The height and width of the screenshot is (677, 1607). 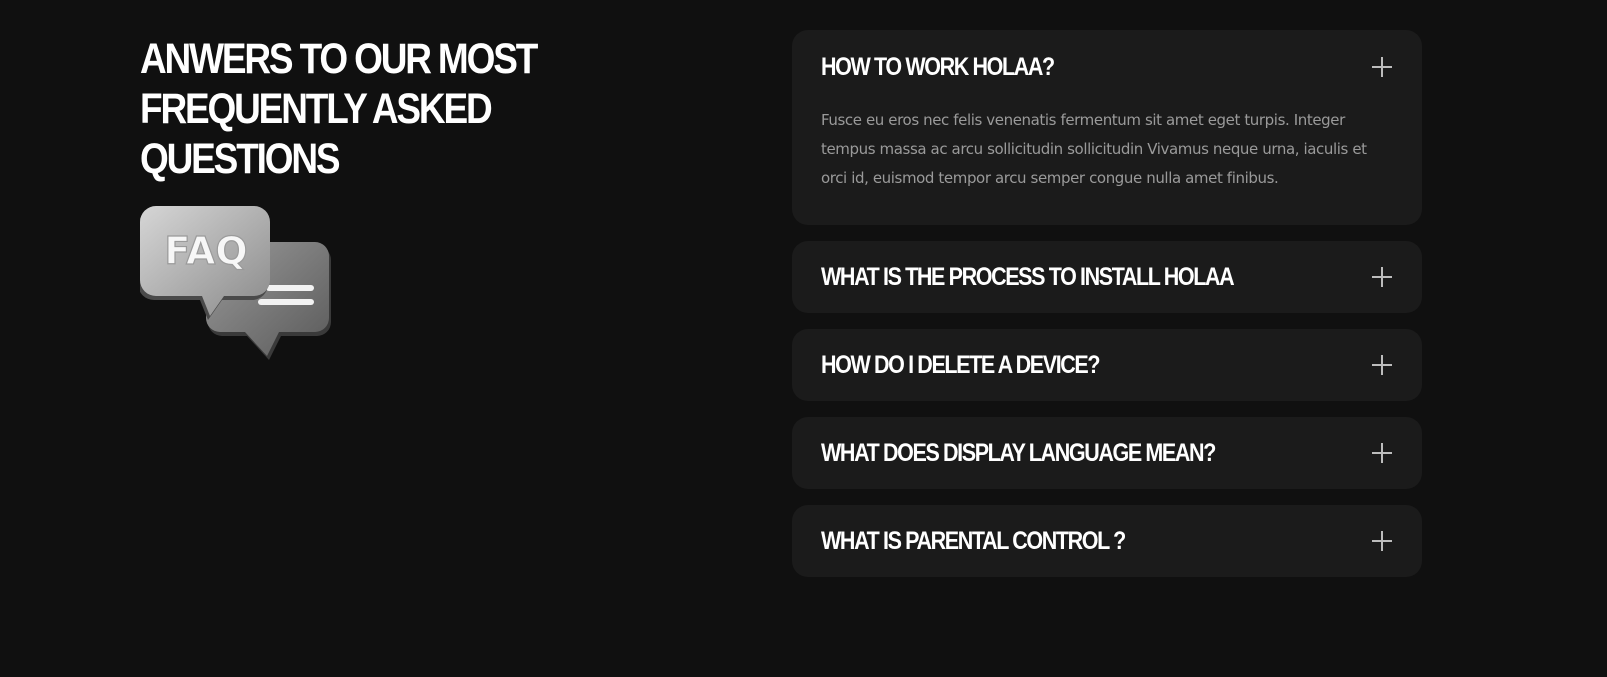 I want to click on faq-item: HOW DO I DELETE A DEVICE?, so click(x=1107, y=365).